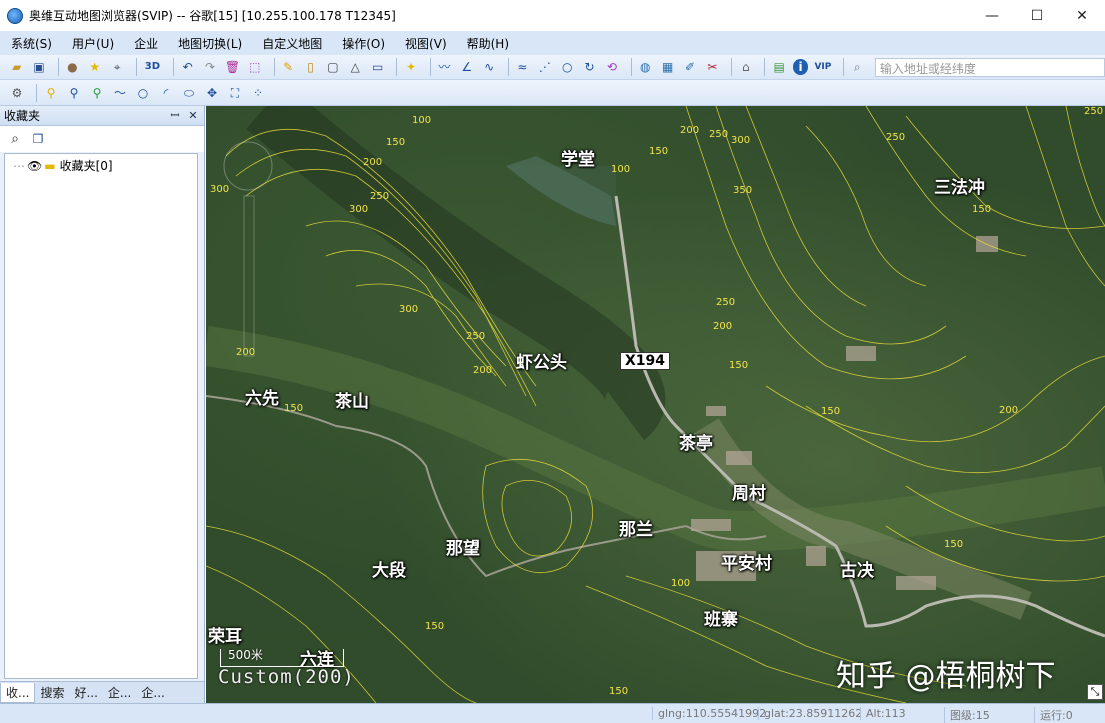 This screenshot has height=723, width=1105. I want to click on menu-view: 视图(V), so click(426, 43).